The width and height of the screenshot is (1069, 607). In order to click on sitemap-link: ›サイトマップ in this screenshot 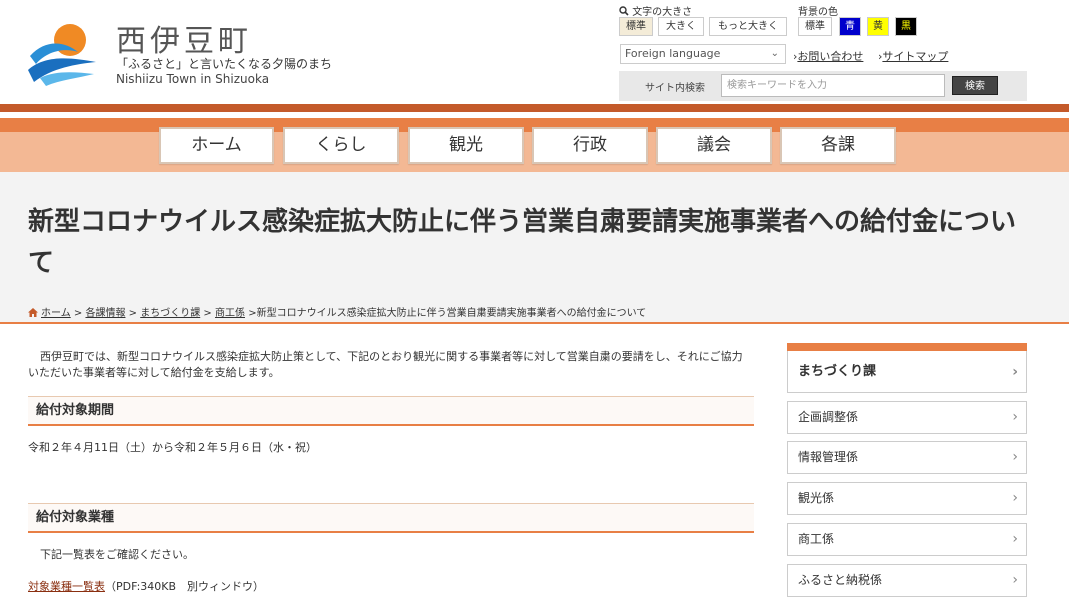, I will do `click(913, 56)`.